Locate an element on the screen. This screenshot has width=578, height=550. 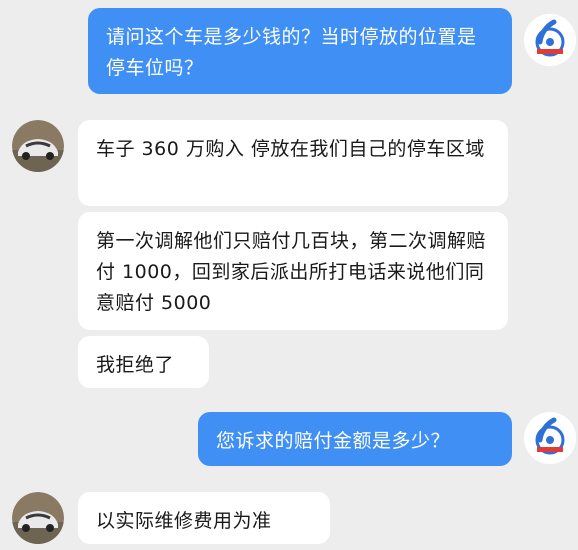
message-text: 您诉求的赔付金额是多少？ is located at coordinates (333, 441).